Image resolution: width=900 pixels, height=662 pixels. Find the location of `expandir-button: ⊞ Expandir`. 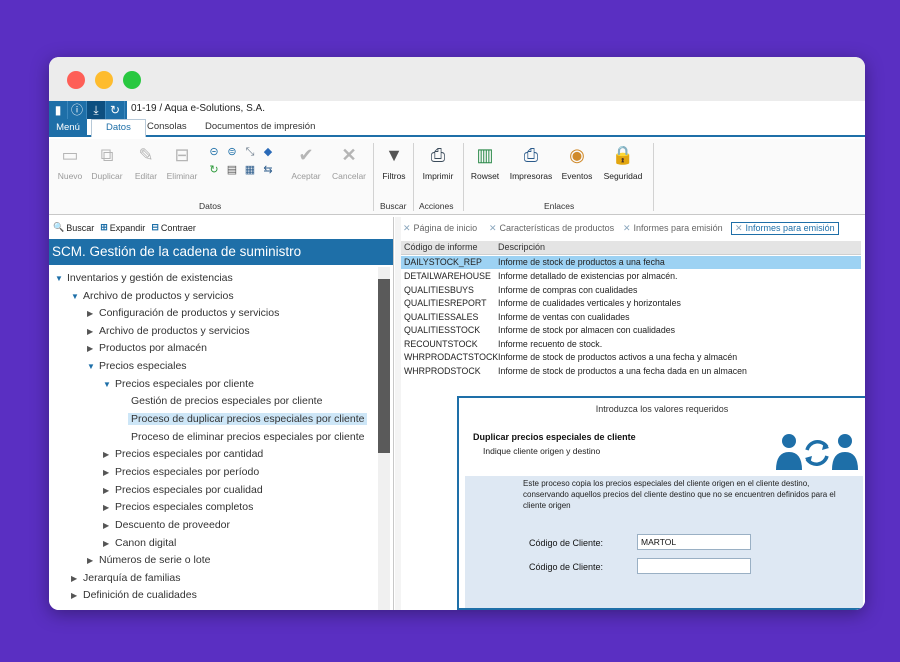

expandir-button: ⊞ Expandir is located at coordinates (122, 227).